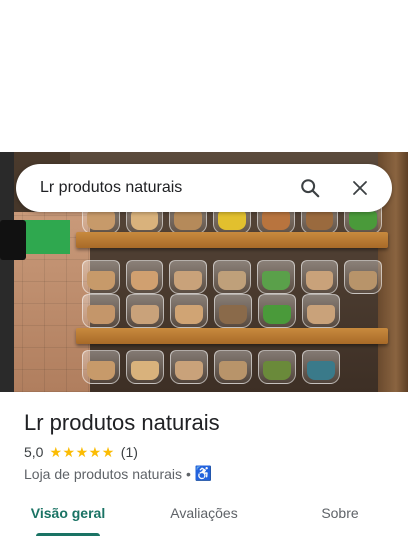  Describe the element at coordinates (129, 452) in the screenshot. I see `review-count: (1)` at that location.